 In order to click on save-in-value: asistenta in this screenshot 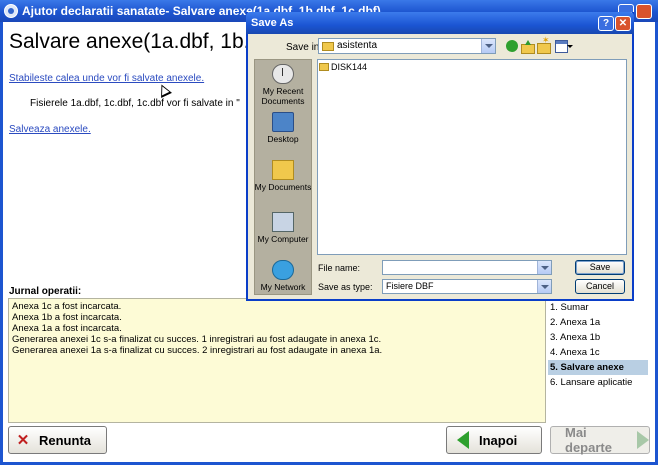, I will do `click(357, 45)`.